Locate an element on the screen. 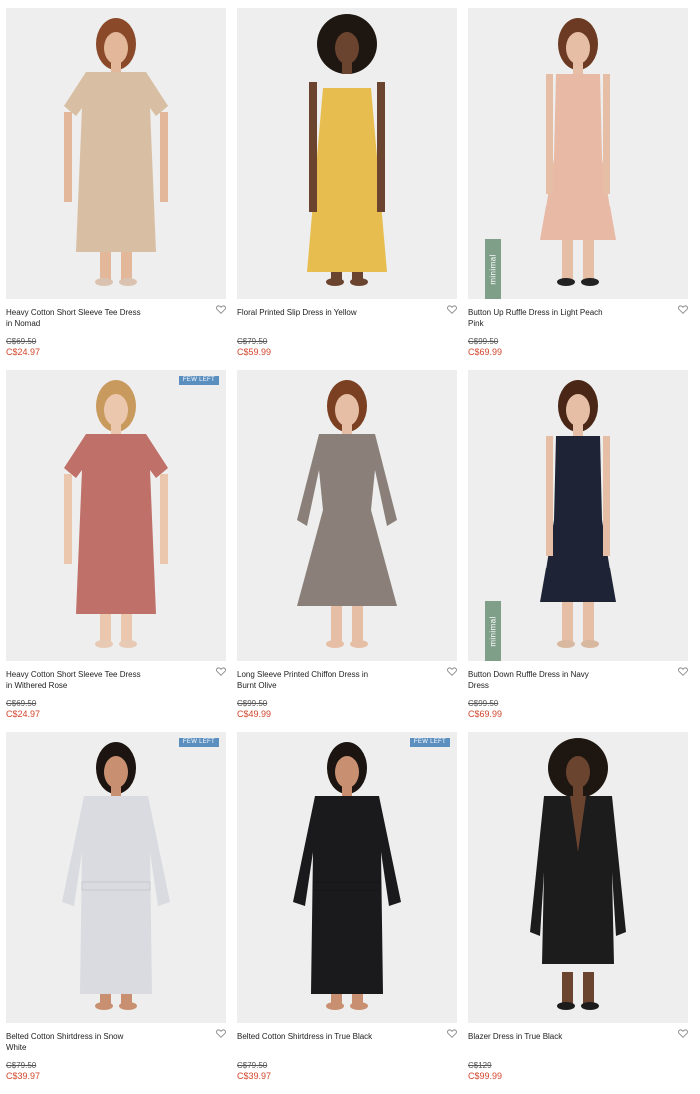 The height and width of the screenshot is (1094, 700). product-name: Floral Printed Slip Dress in Yellow is located at coordinates (307, 319).